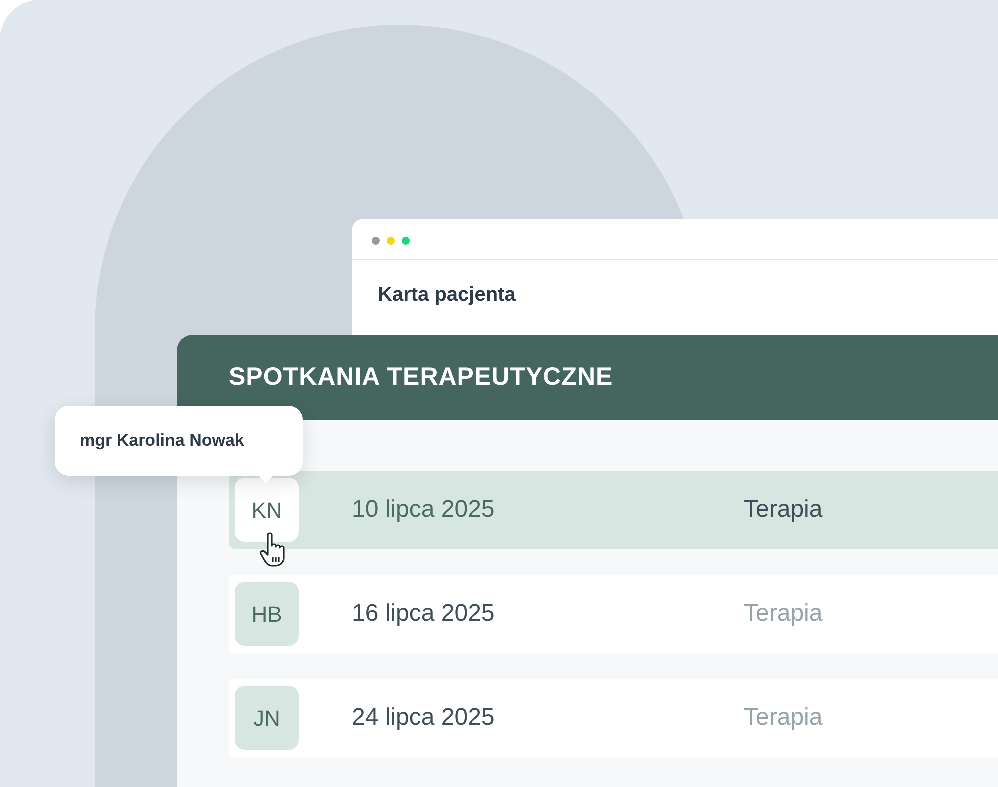  I want to click on initials-avatar: JN, so click(267, 718).